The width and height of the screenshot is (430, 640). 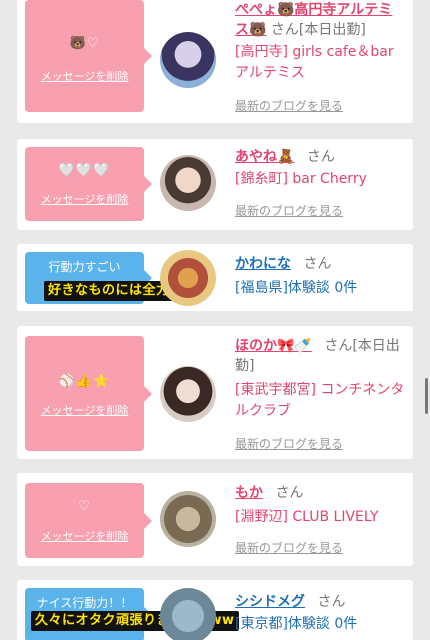 I want to click on badge-title: 行動力すごい, so click(x=84, y=267).